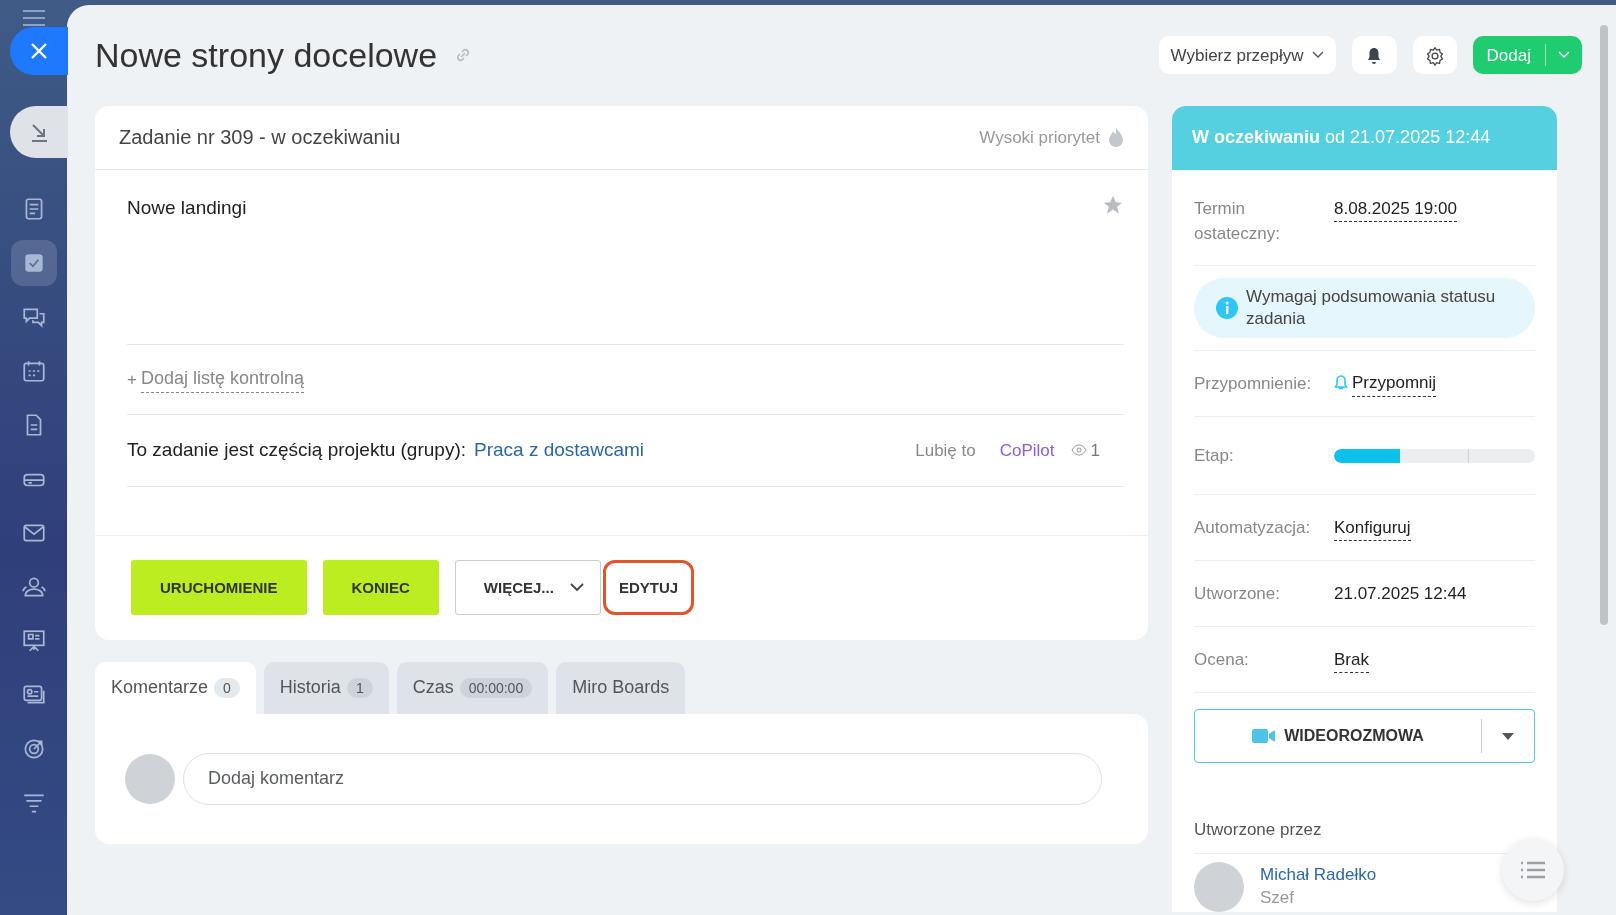 The width and height of the screenshot is (1616, 915). Describe the element at coordinates (1214, 456) in the screenshot. I see `field-label: Etap:` at that location.